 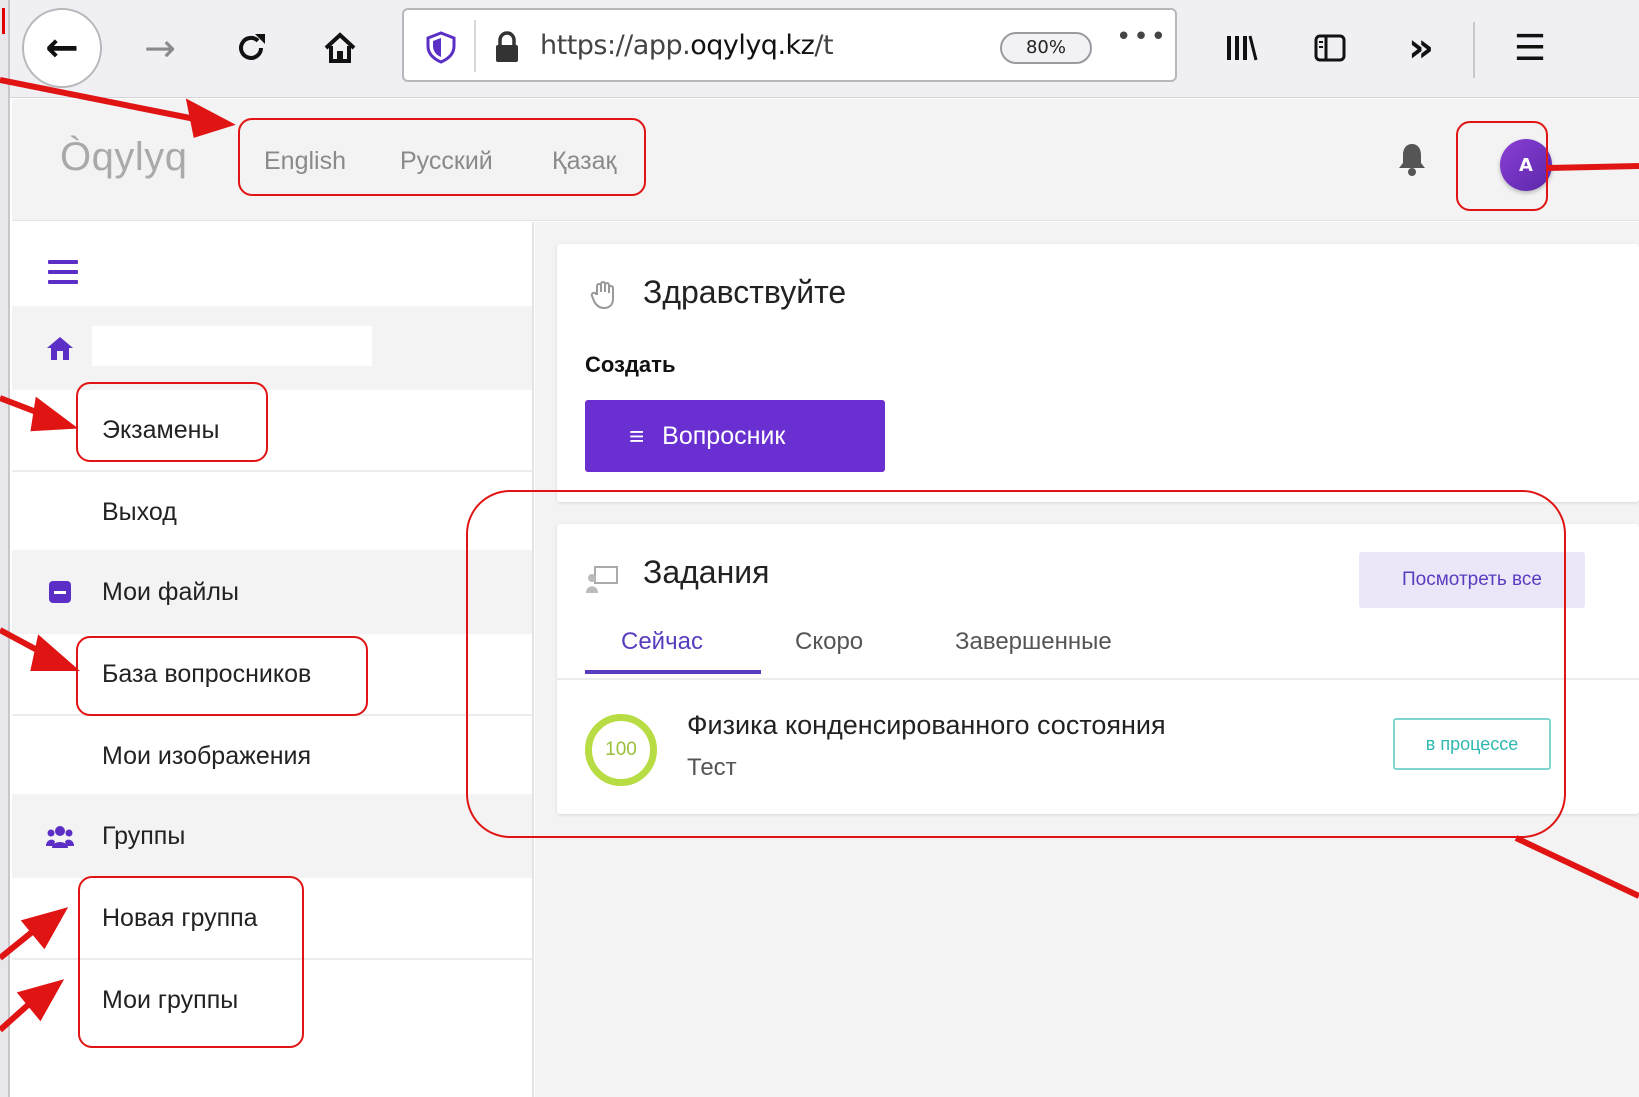 What do you see at coordinates (584, 161) in the screenshot?
I see `lang-kazakh: Қазақ` at bounding box center [584, 161].